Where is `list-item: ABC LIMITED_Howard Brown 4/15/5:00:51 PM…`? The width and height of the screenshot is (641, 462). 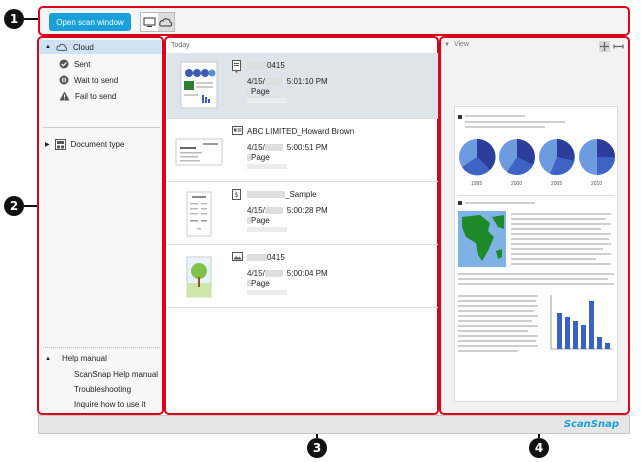
list-item: ABC LIMITED_Howard Brown 4/15/5:00:51 PM… is located at coordinates (302, 150).